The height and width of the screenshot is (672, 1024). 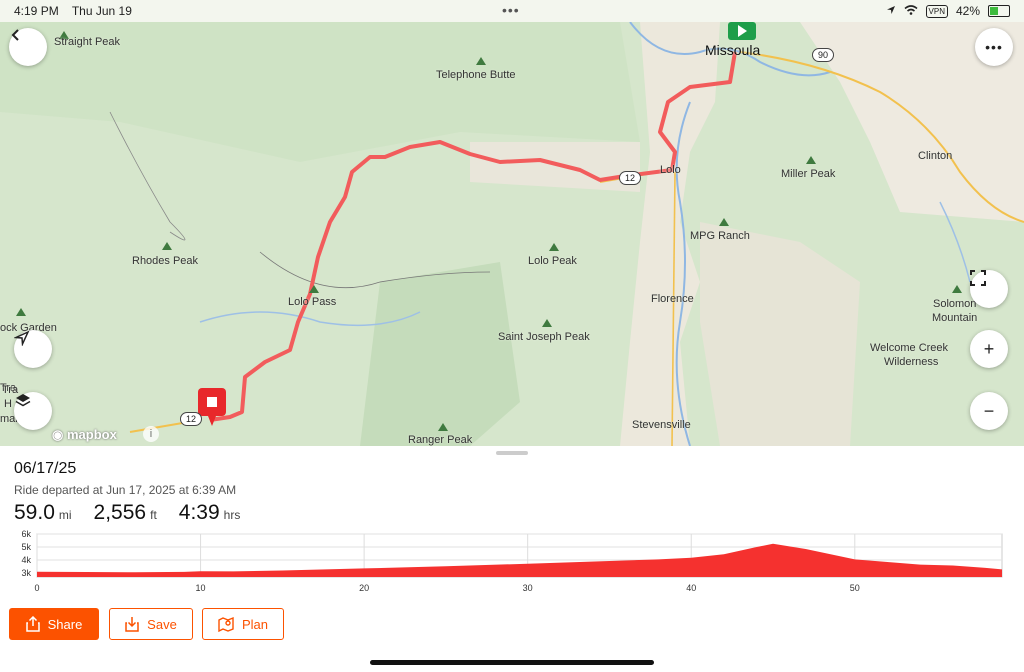 What do you see at coordinates (212, 407) in the screenshot?
I see `end-marker` at bounding box center [212, 407].